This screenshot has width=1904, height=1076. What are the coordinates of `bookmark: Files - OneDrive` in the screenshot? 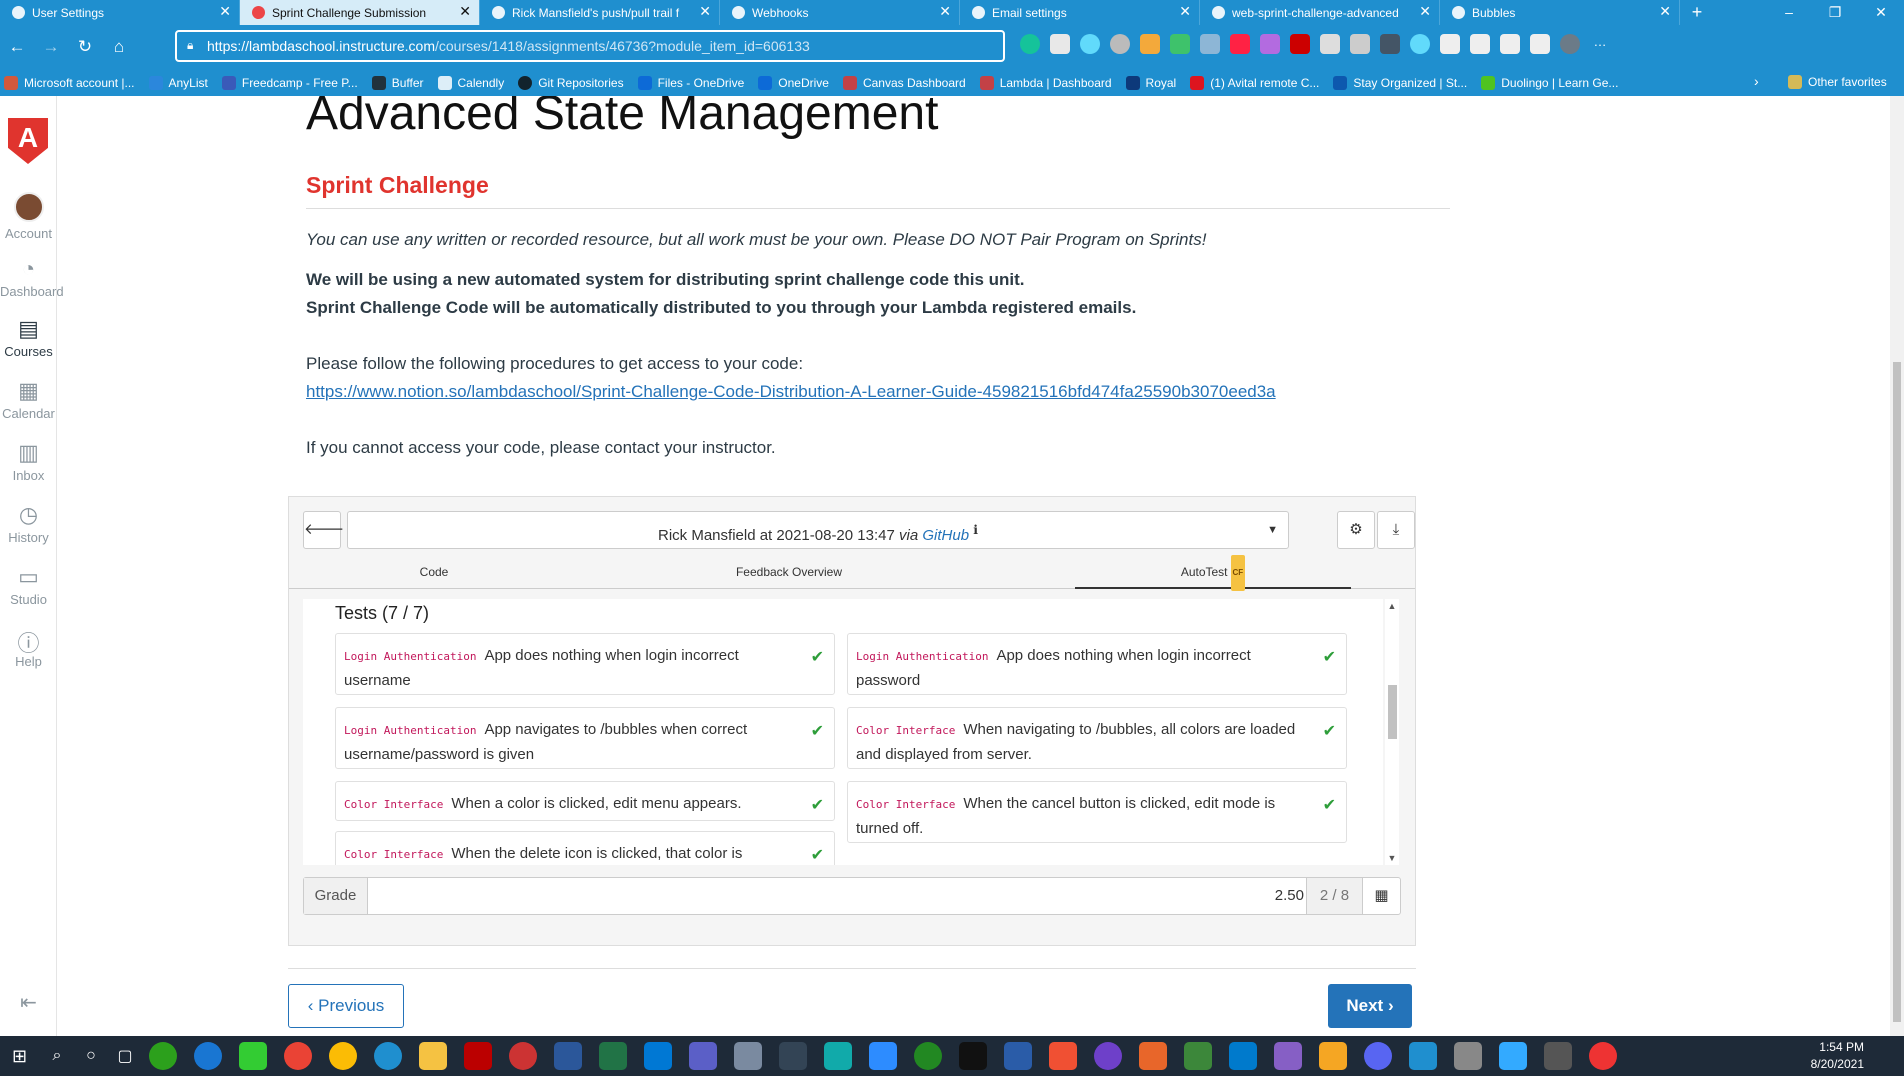 It's located at (690, 82).